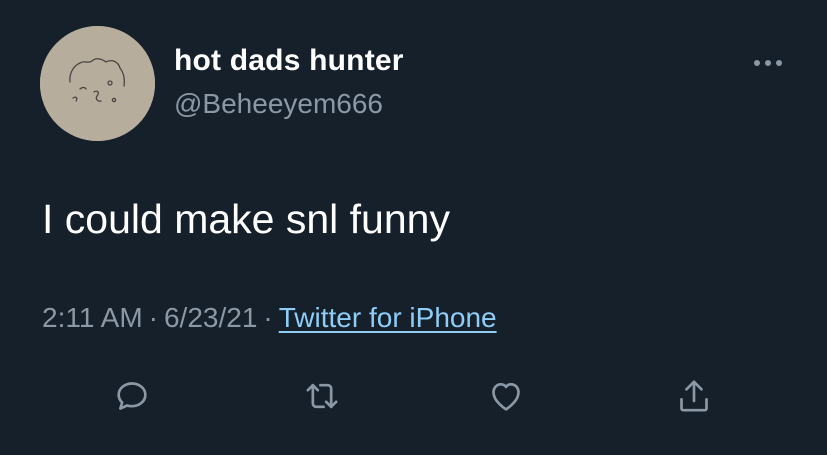  I want to click on tweet-date: 6/23/21, so click(210, 317).